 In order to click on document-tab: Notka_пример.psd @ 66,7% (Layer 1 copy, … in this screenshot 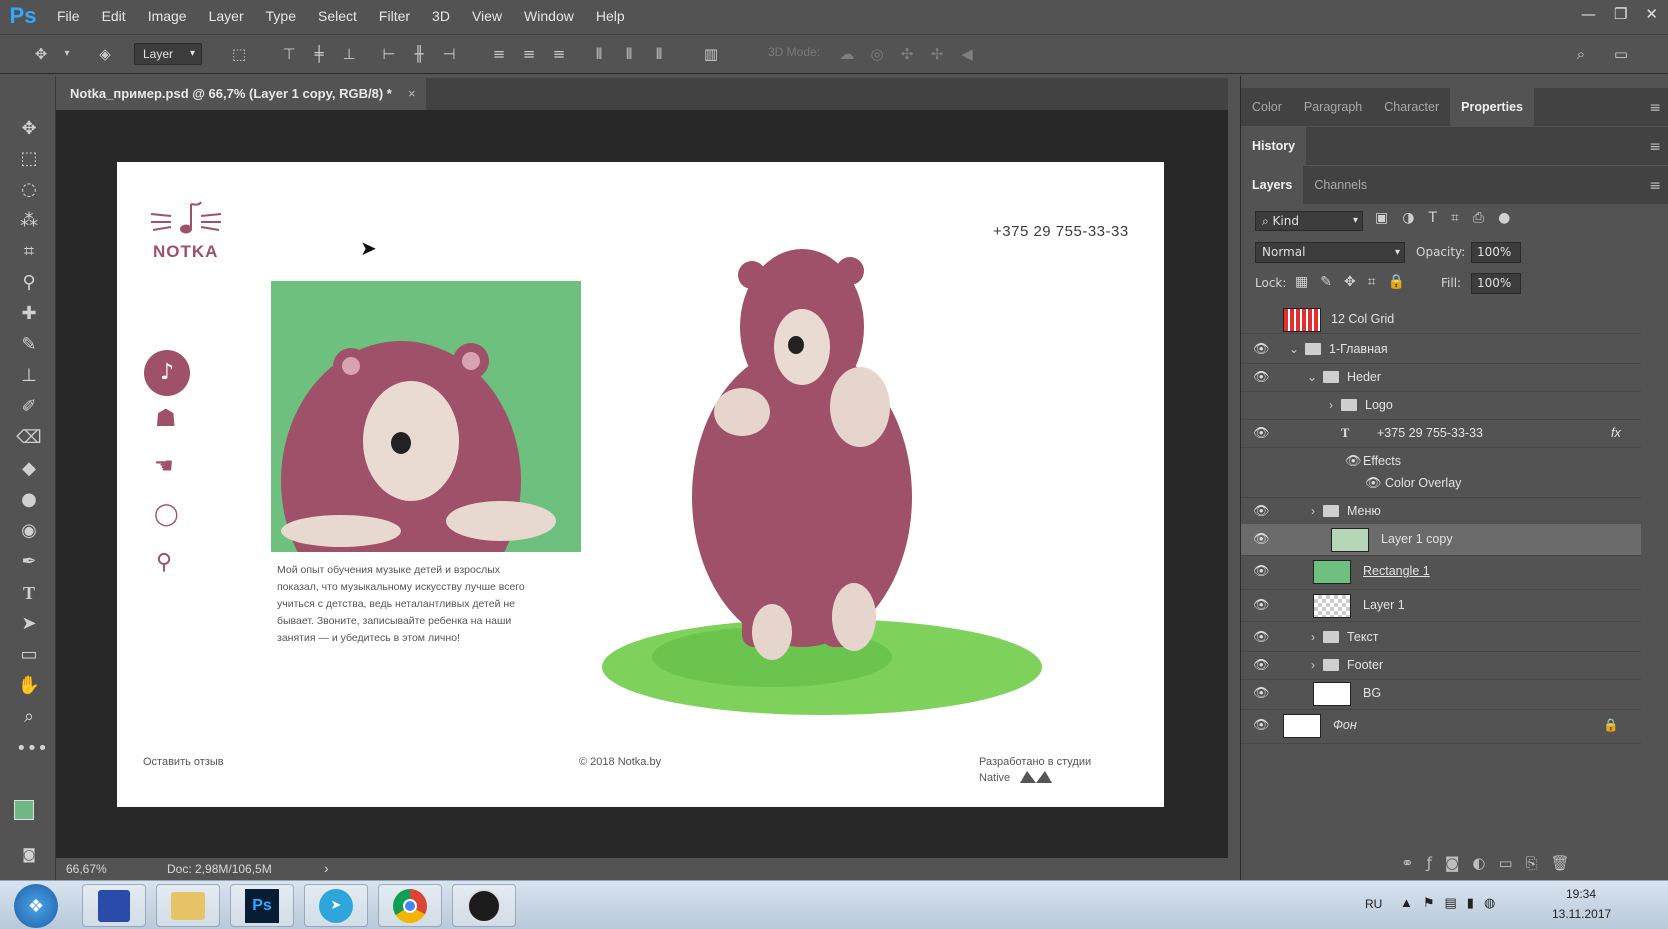, I will do `click(241, 94)`.